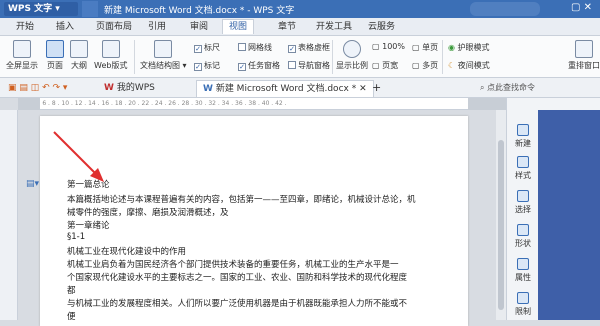 This screenshot has width=600, height=326. I want to click on tab-review: 审阅, so click(199, 27).